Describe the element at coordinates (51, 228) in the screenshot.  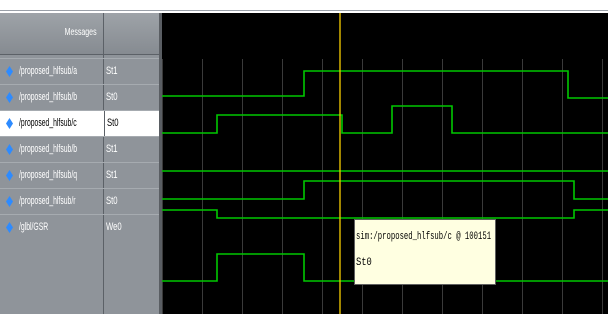
I see `signal-name-cell: /glbl/GSR` at that location.